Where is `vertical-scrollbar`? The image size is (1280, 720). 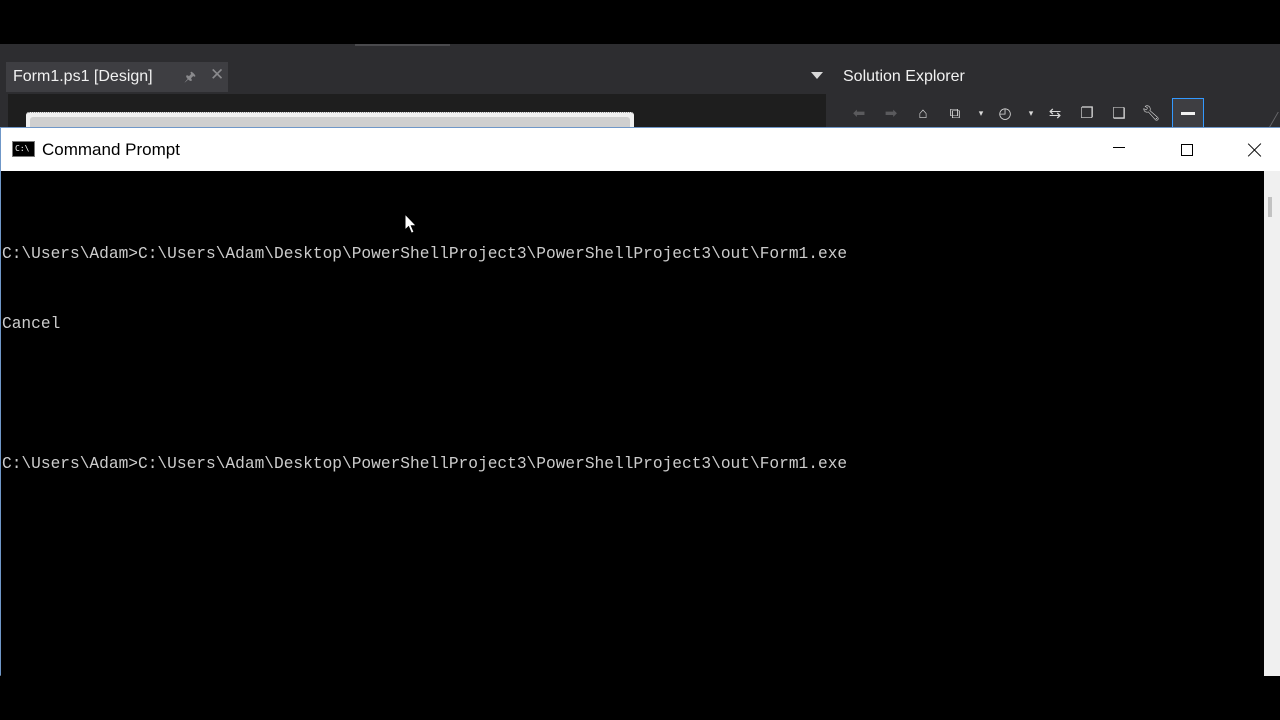
vertical-scrollbar is located at coordinates (1272, 423).